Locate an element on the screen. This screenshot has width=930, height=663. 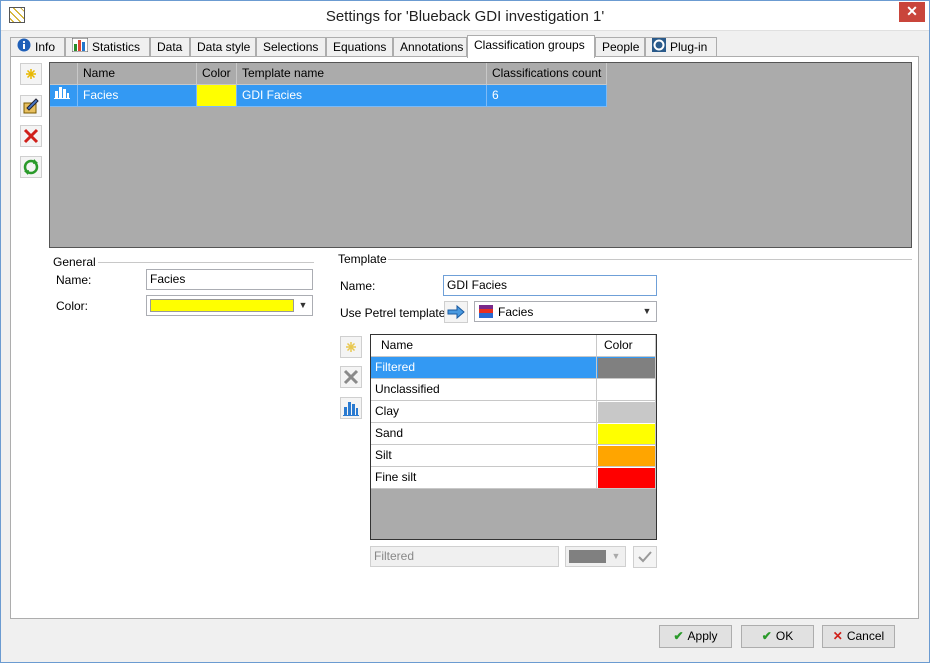
template-name-label: Name: is located at coordinates (358, 286).